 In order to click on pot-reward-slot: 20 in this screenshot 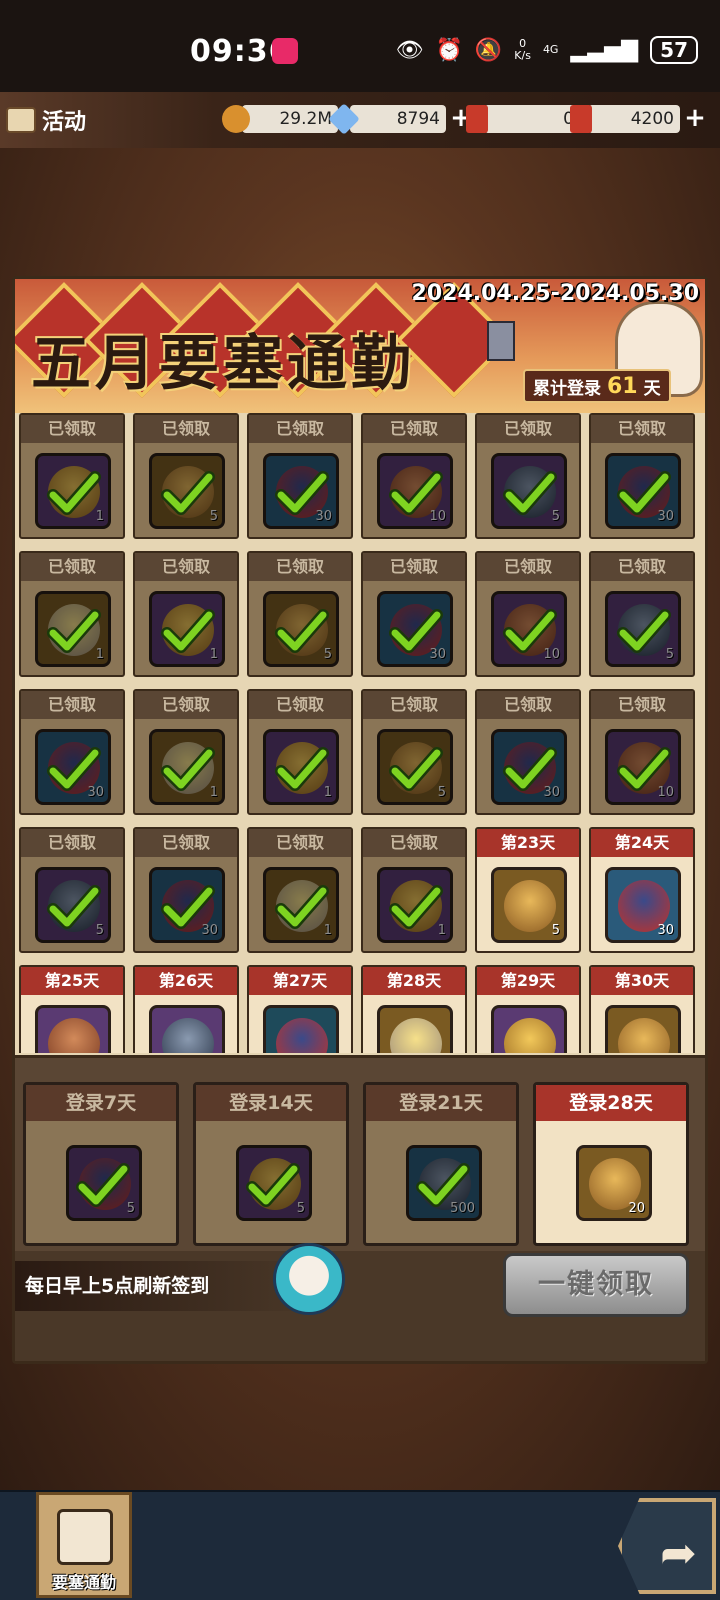, I will do `click(614, 1183)`.